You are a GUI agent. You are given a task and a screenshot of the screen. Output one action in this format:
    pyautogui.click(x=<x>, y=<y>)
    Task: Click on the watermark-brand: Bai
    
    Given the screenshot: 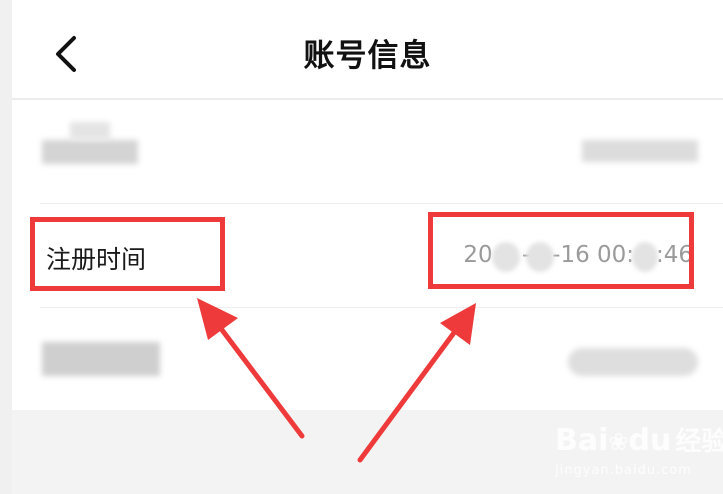 What is the action you would take?
    pyautogui.click(x=582, y=440)
    